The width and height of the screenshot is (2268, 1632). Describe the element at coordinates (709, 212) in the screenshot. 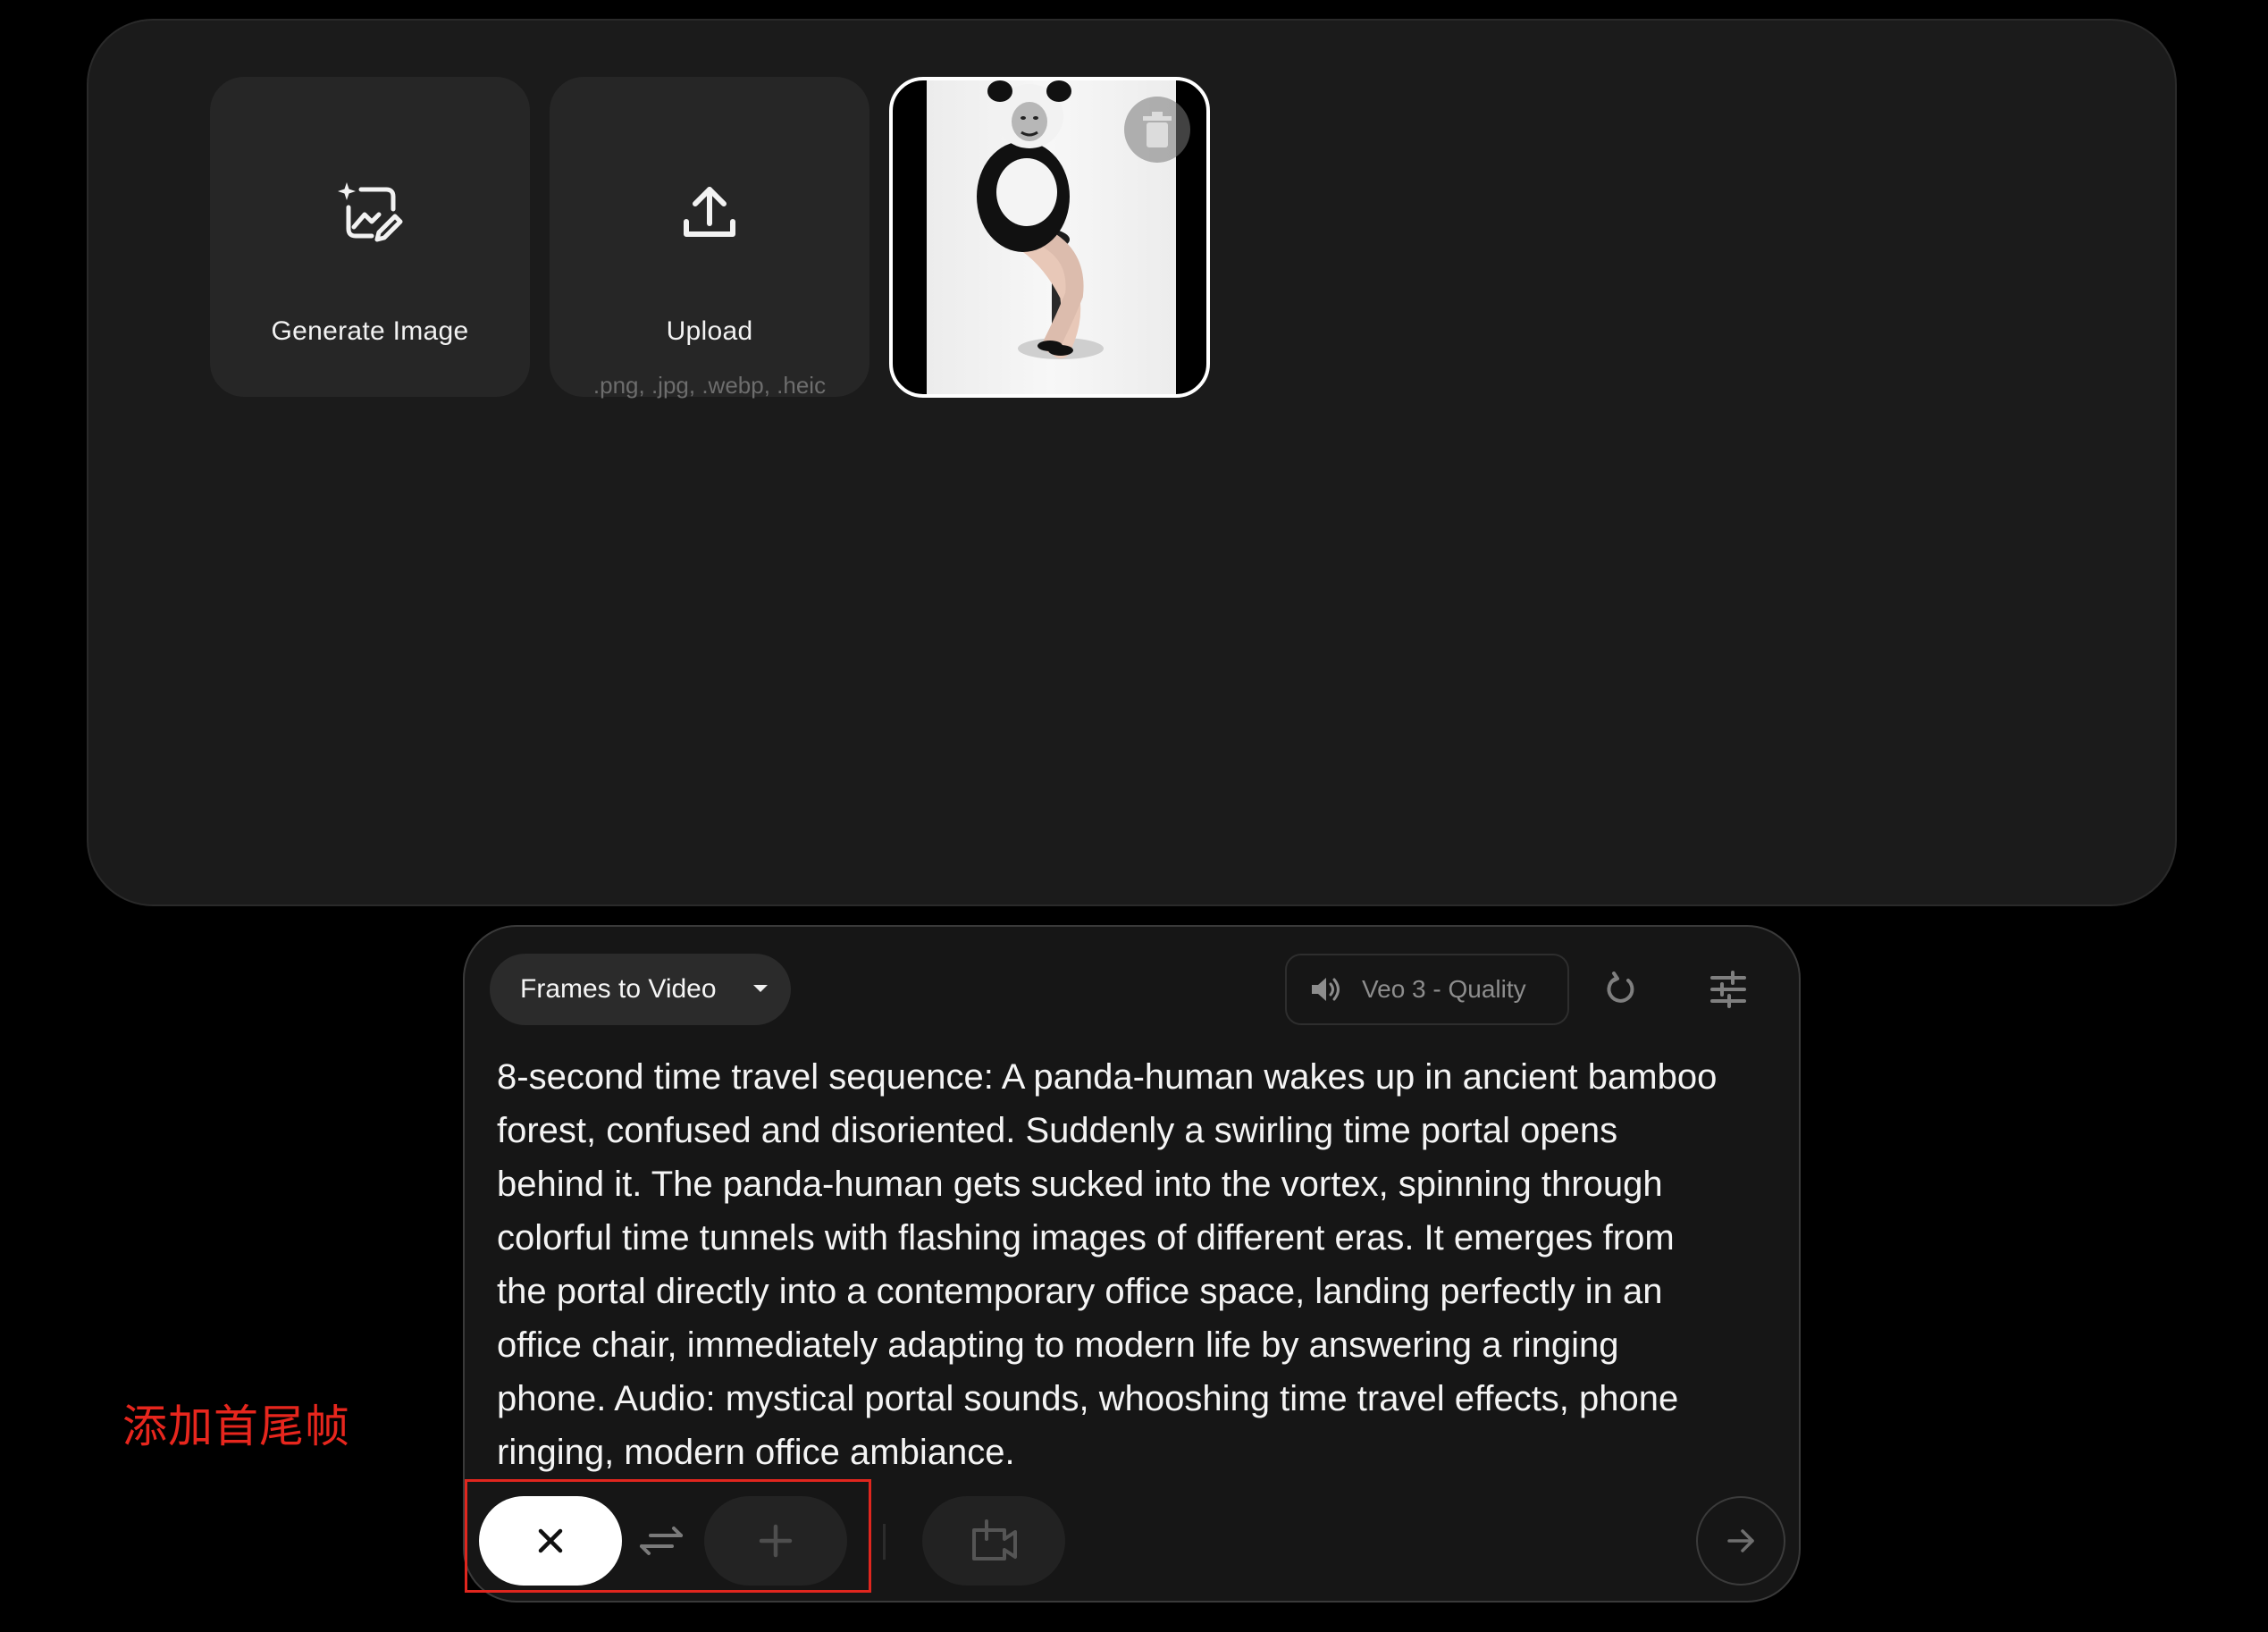

I see `upload-icon` at that location.